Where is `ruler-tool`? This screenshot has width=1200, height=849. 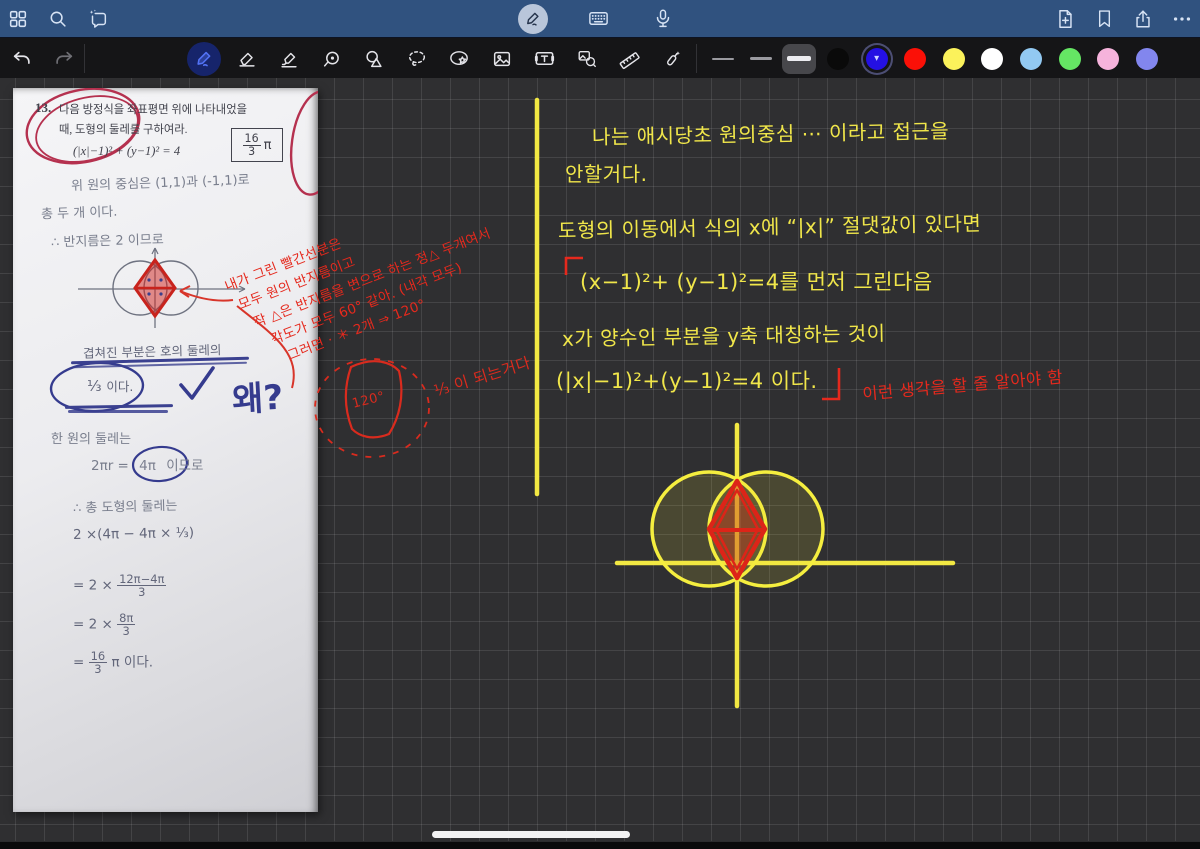 ruler-tool is located at coordinates (629, 59).